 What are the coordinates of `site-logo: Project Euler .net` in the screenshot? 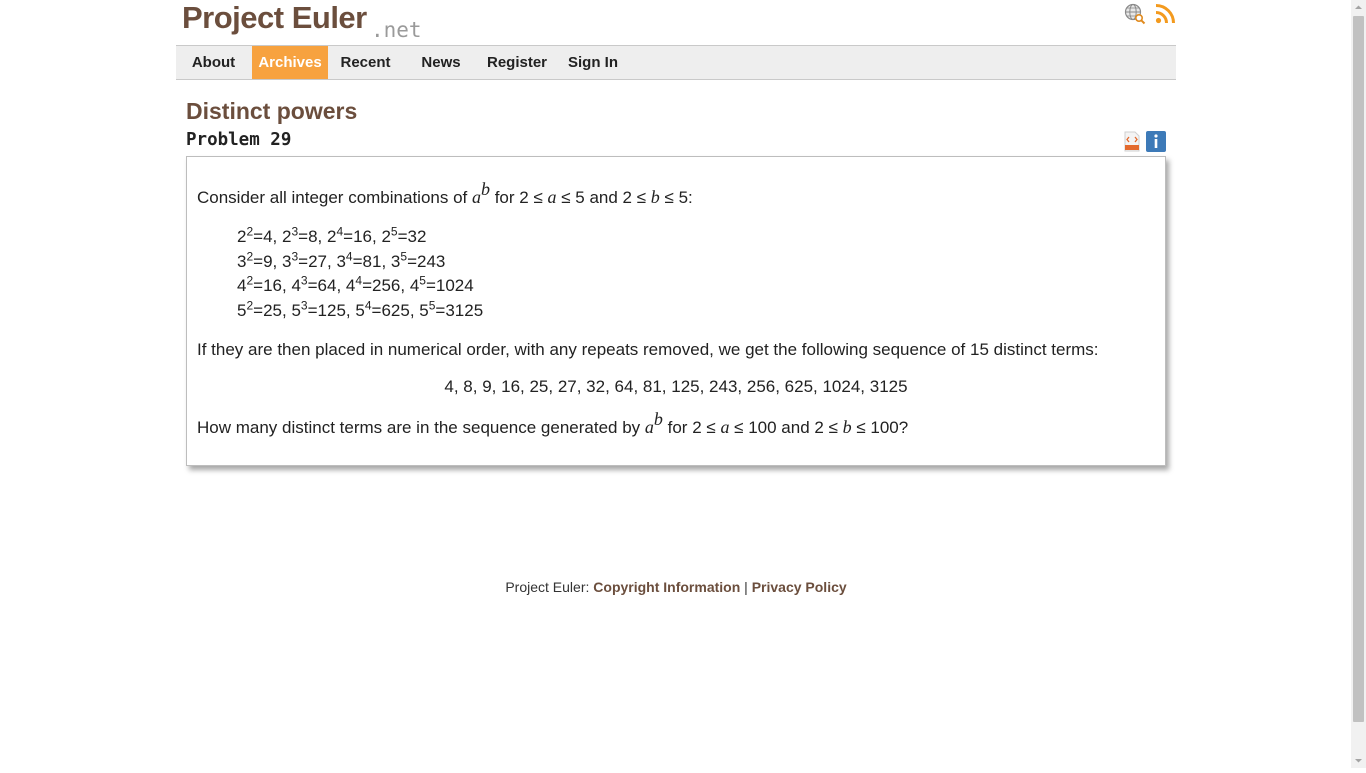 It's located at (307, 22).